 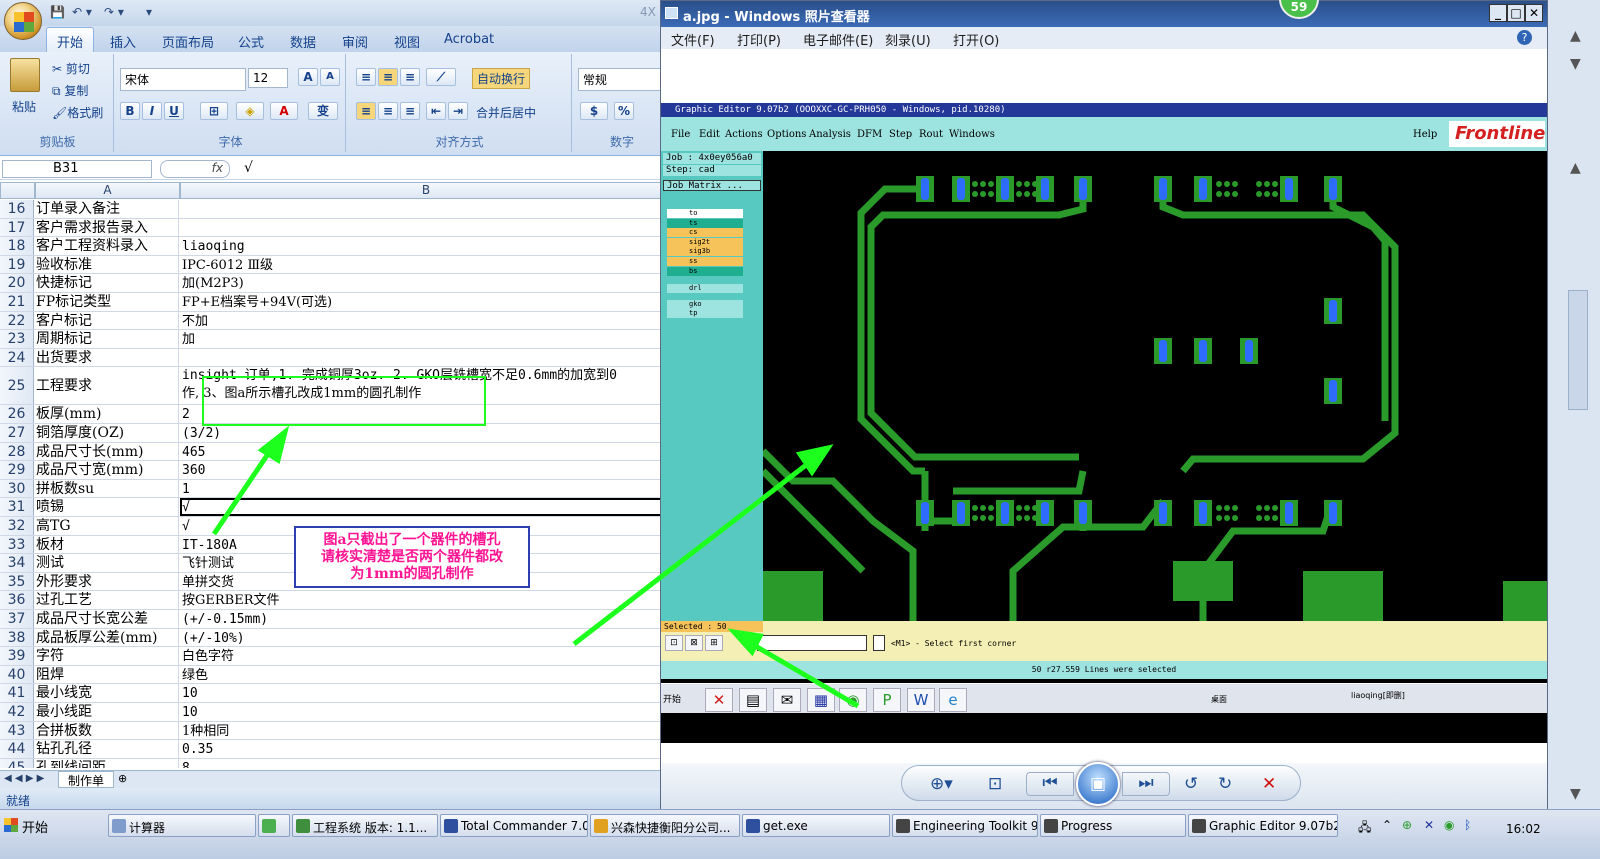 What do you see at coordinates (303, 41) in the screenshot?
I see `tab-data: 数据` at bounding box center [303, 41].